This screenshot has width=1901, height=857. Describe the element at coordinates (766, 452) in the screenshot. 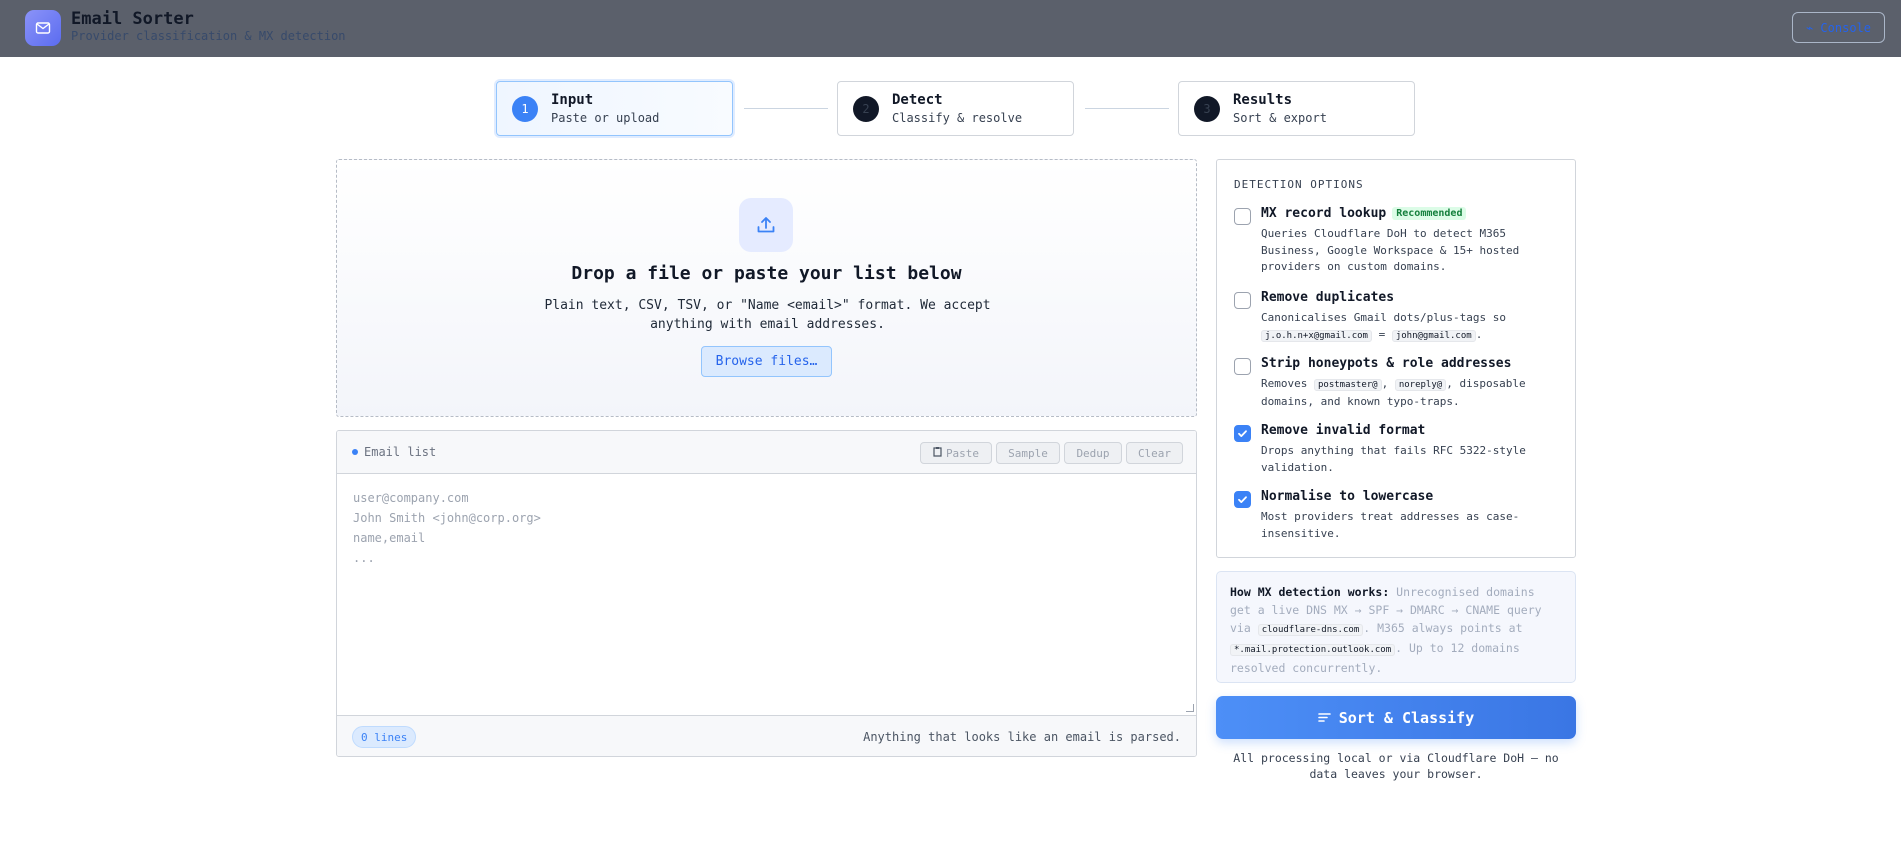

I see `email-list-header: Email list Paste Sample Dedup Clear` at that location.